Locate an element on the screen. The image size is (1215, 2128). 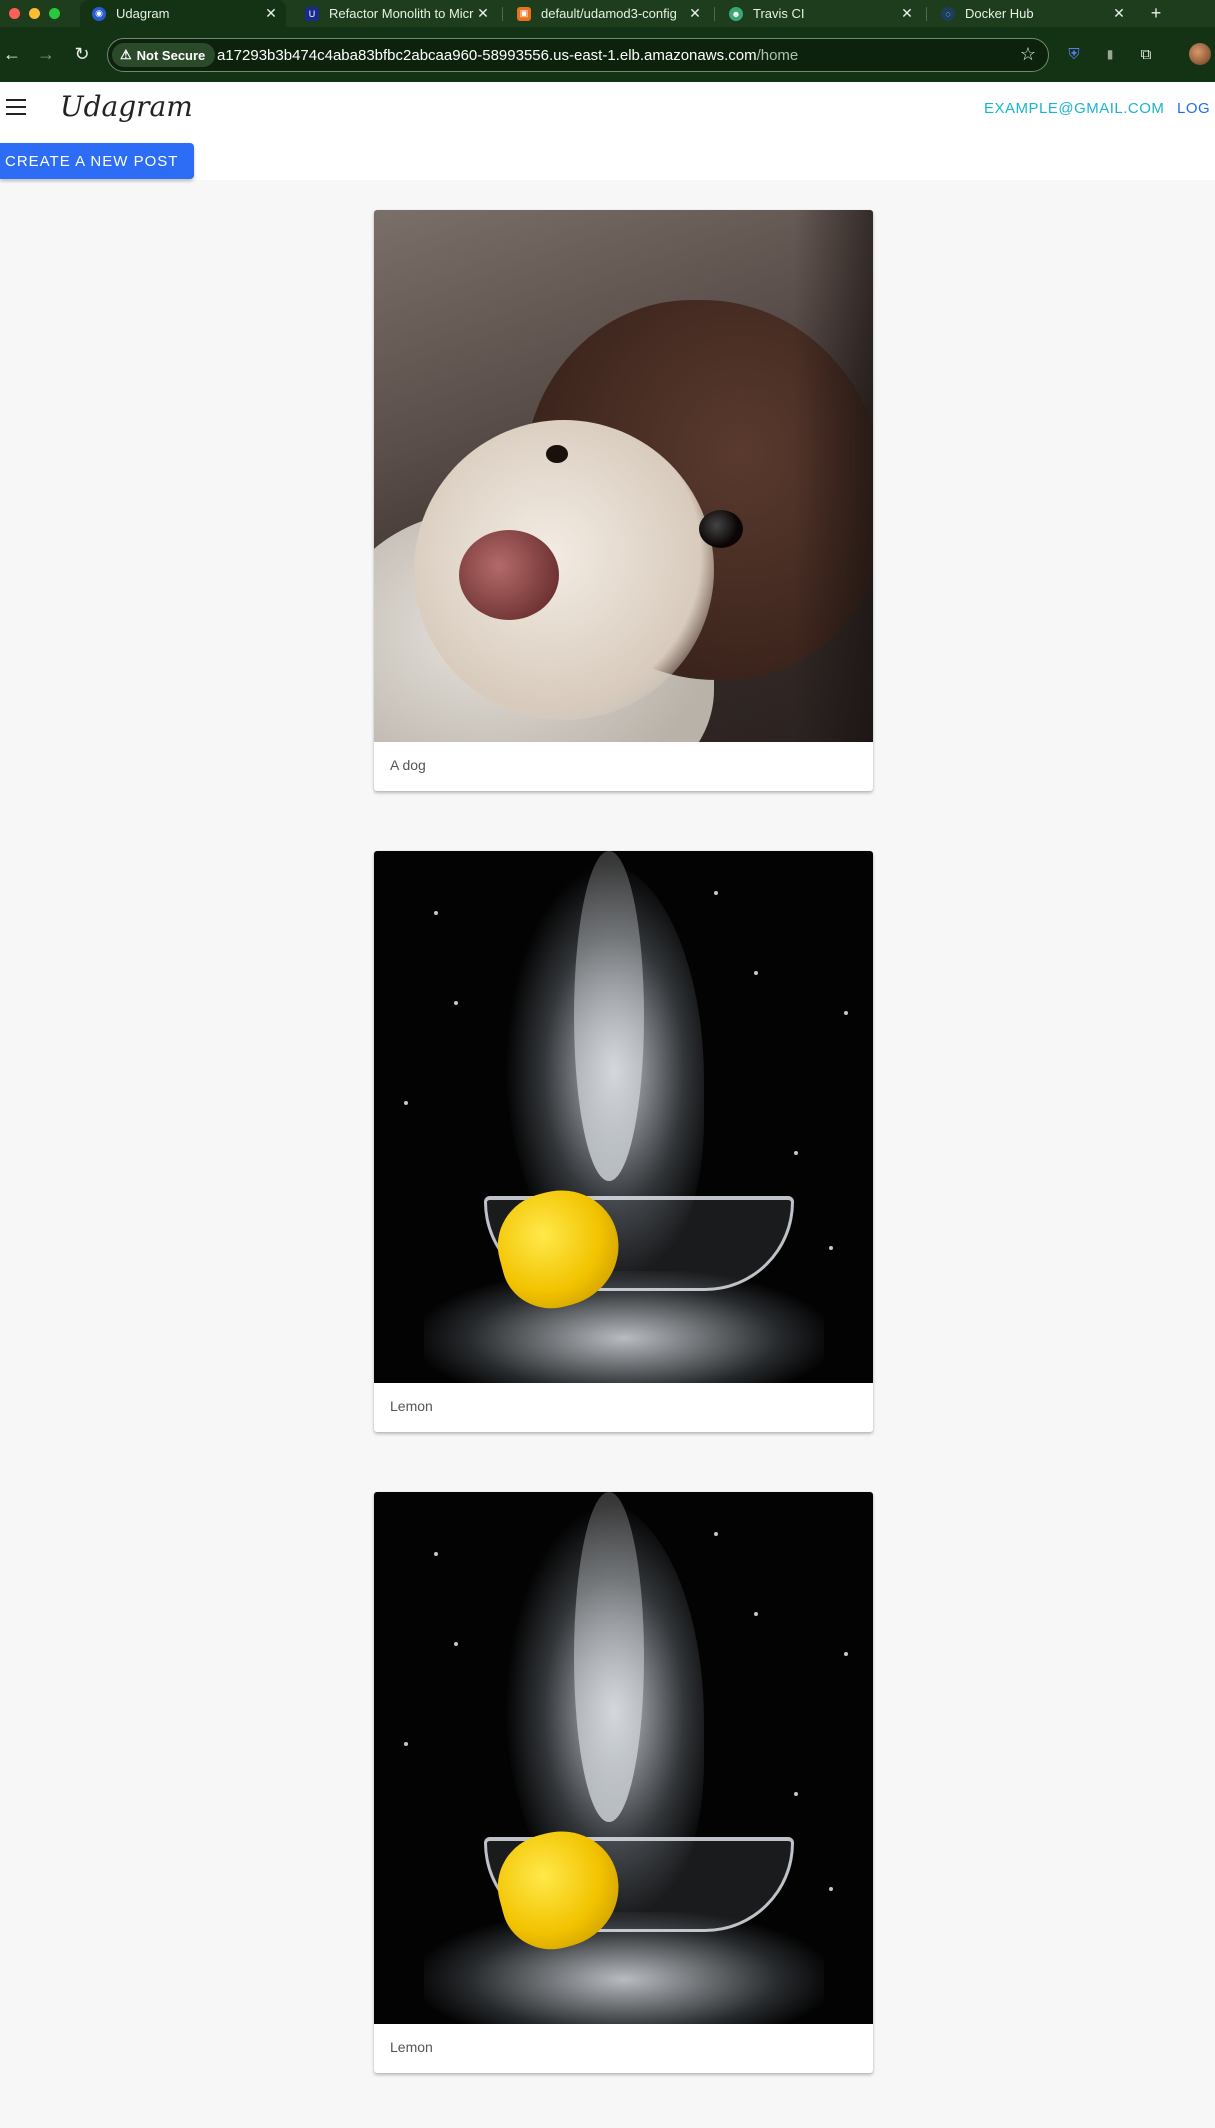
udagram-favicon-icon: ◉ is located at coordinates (99, 13).